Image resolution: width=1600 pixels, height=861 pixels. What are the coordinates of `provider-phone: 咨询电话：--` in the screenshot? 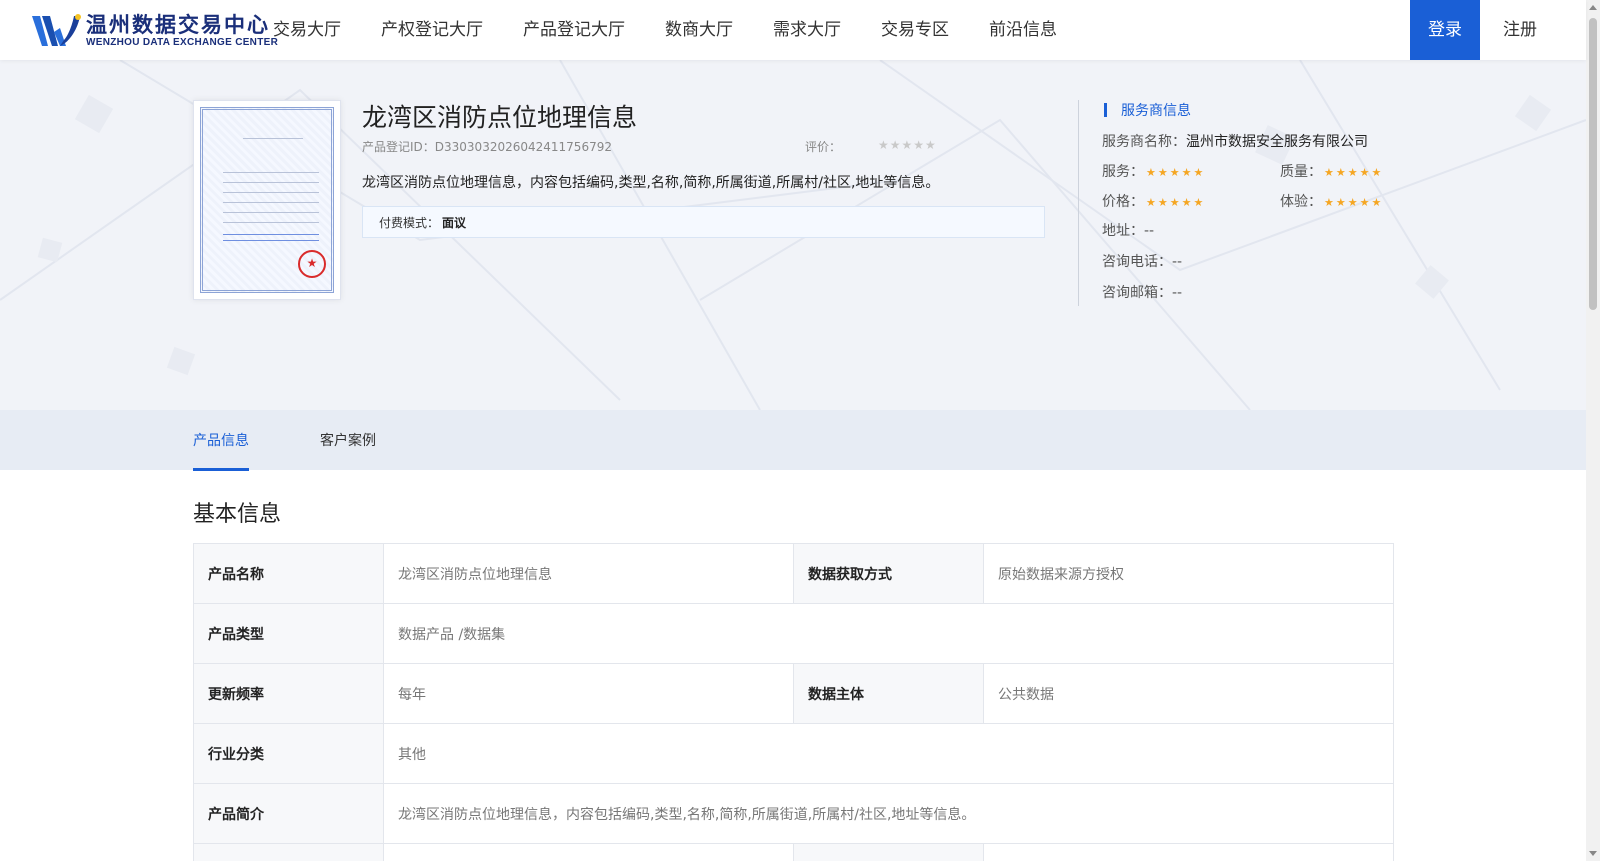 It's located at (1142, 262).